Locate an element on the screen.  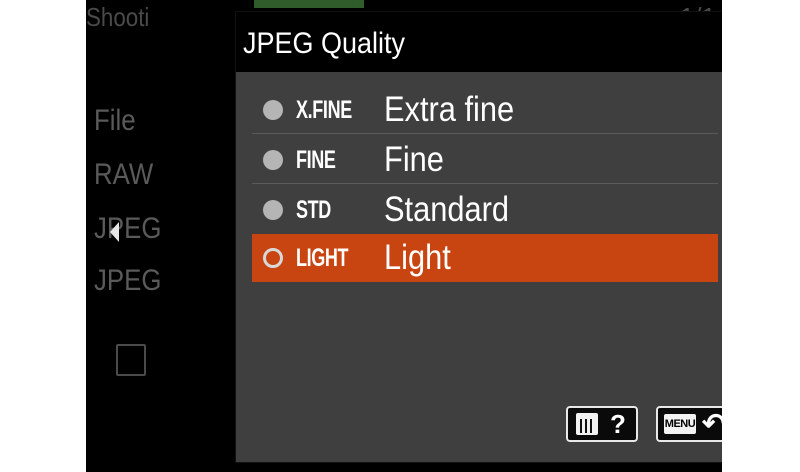
background-item-jpeg-1: JPEG is located at coordinates (128, 228).